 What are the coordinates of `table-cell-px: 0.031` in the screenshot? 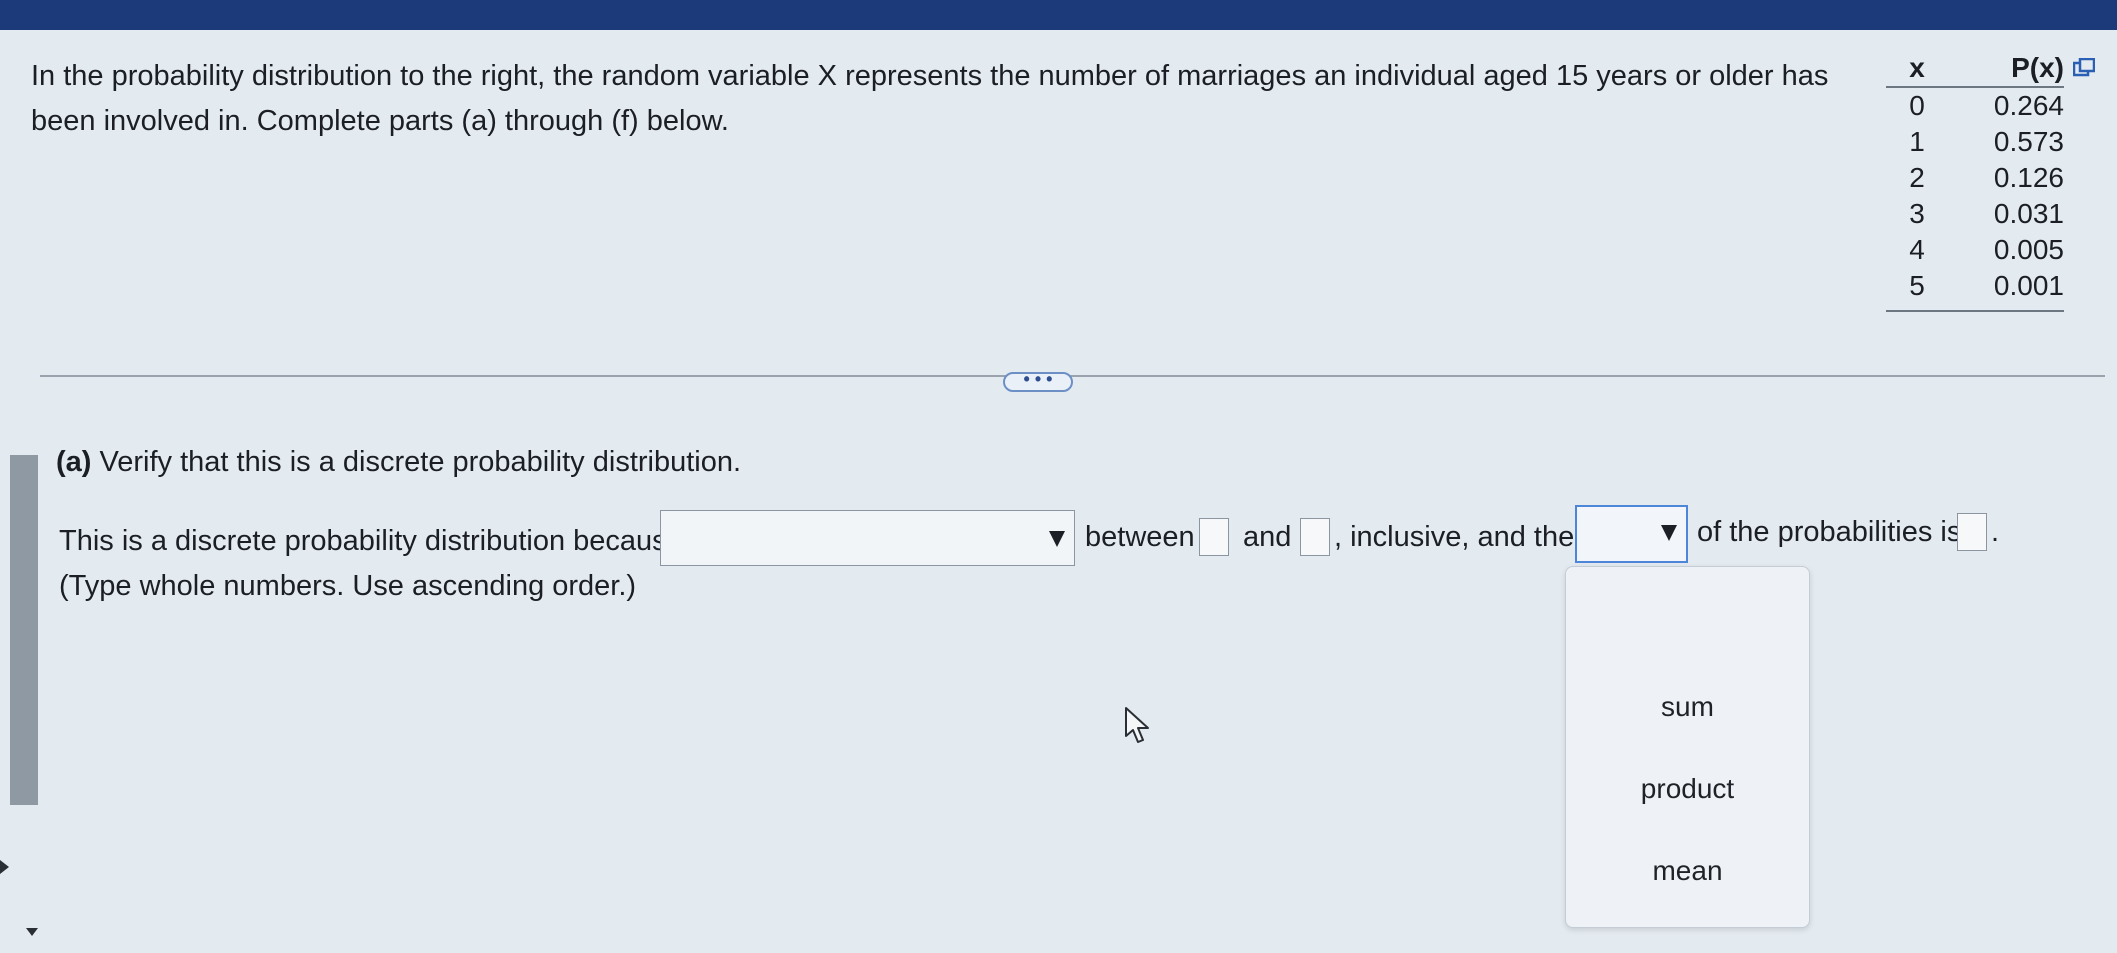 It's located at (2028, 213).